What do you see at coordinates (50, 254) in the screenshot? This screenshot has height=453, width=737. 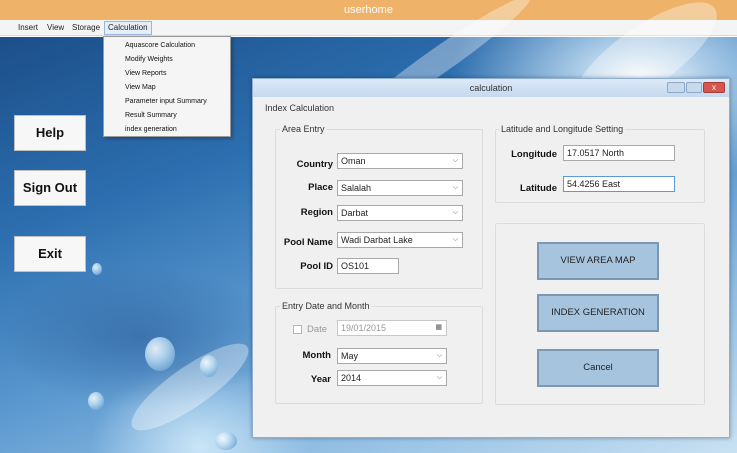 I see `exit-button: Exit` at bounding box center [50, 254].